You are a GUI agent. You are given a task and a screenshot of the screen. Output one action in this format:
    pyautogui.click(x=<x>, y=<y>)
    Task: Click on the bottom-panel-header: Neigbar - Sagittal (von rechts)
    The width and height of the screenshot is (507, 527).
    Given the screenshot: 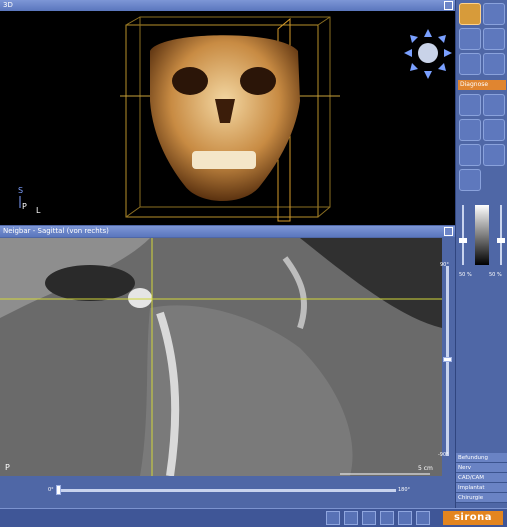 What is the action you would take?
    pyautogui.click(x=227, y=231)
    